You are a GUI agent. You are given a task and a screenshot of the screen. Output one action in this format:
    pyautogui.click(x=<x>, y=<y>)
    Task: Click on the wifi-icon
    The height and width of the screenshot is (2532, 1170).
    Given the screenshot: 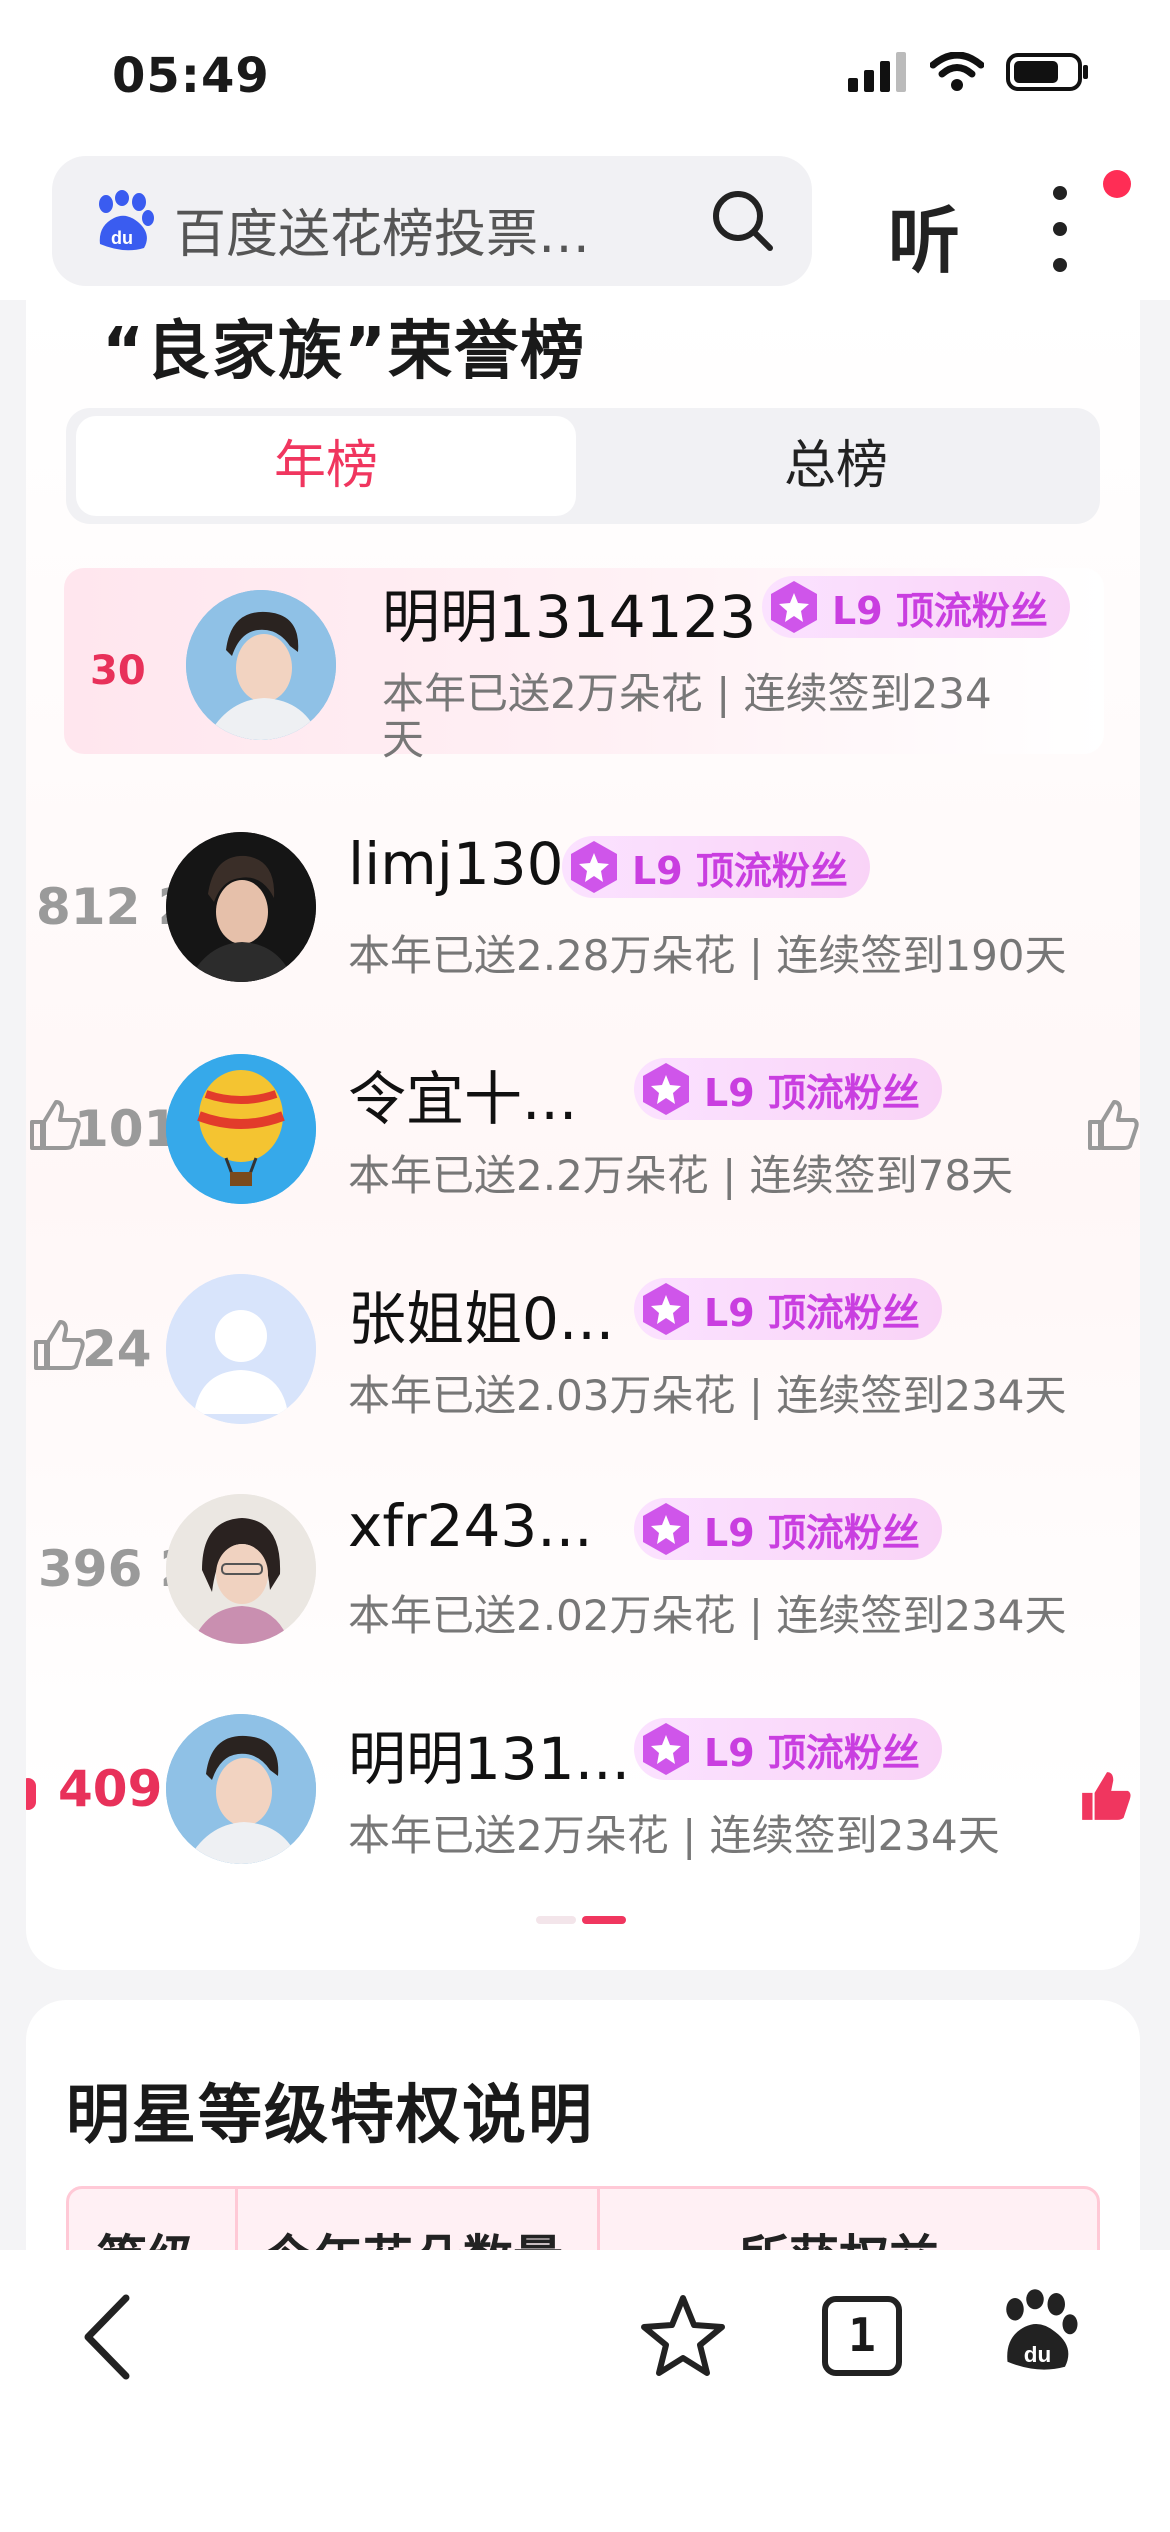 What is the action you would take?
    pyautogui.click(x=957, y=71)
    